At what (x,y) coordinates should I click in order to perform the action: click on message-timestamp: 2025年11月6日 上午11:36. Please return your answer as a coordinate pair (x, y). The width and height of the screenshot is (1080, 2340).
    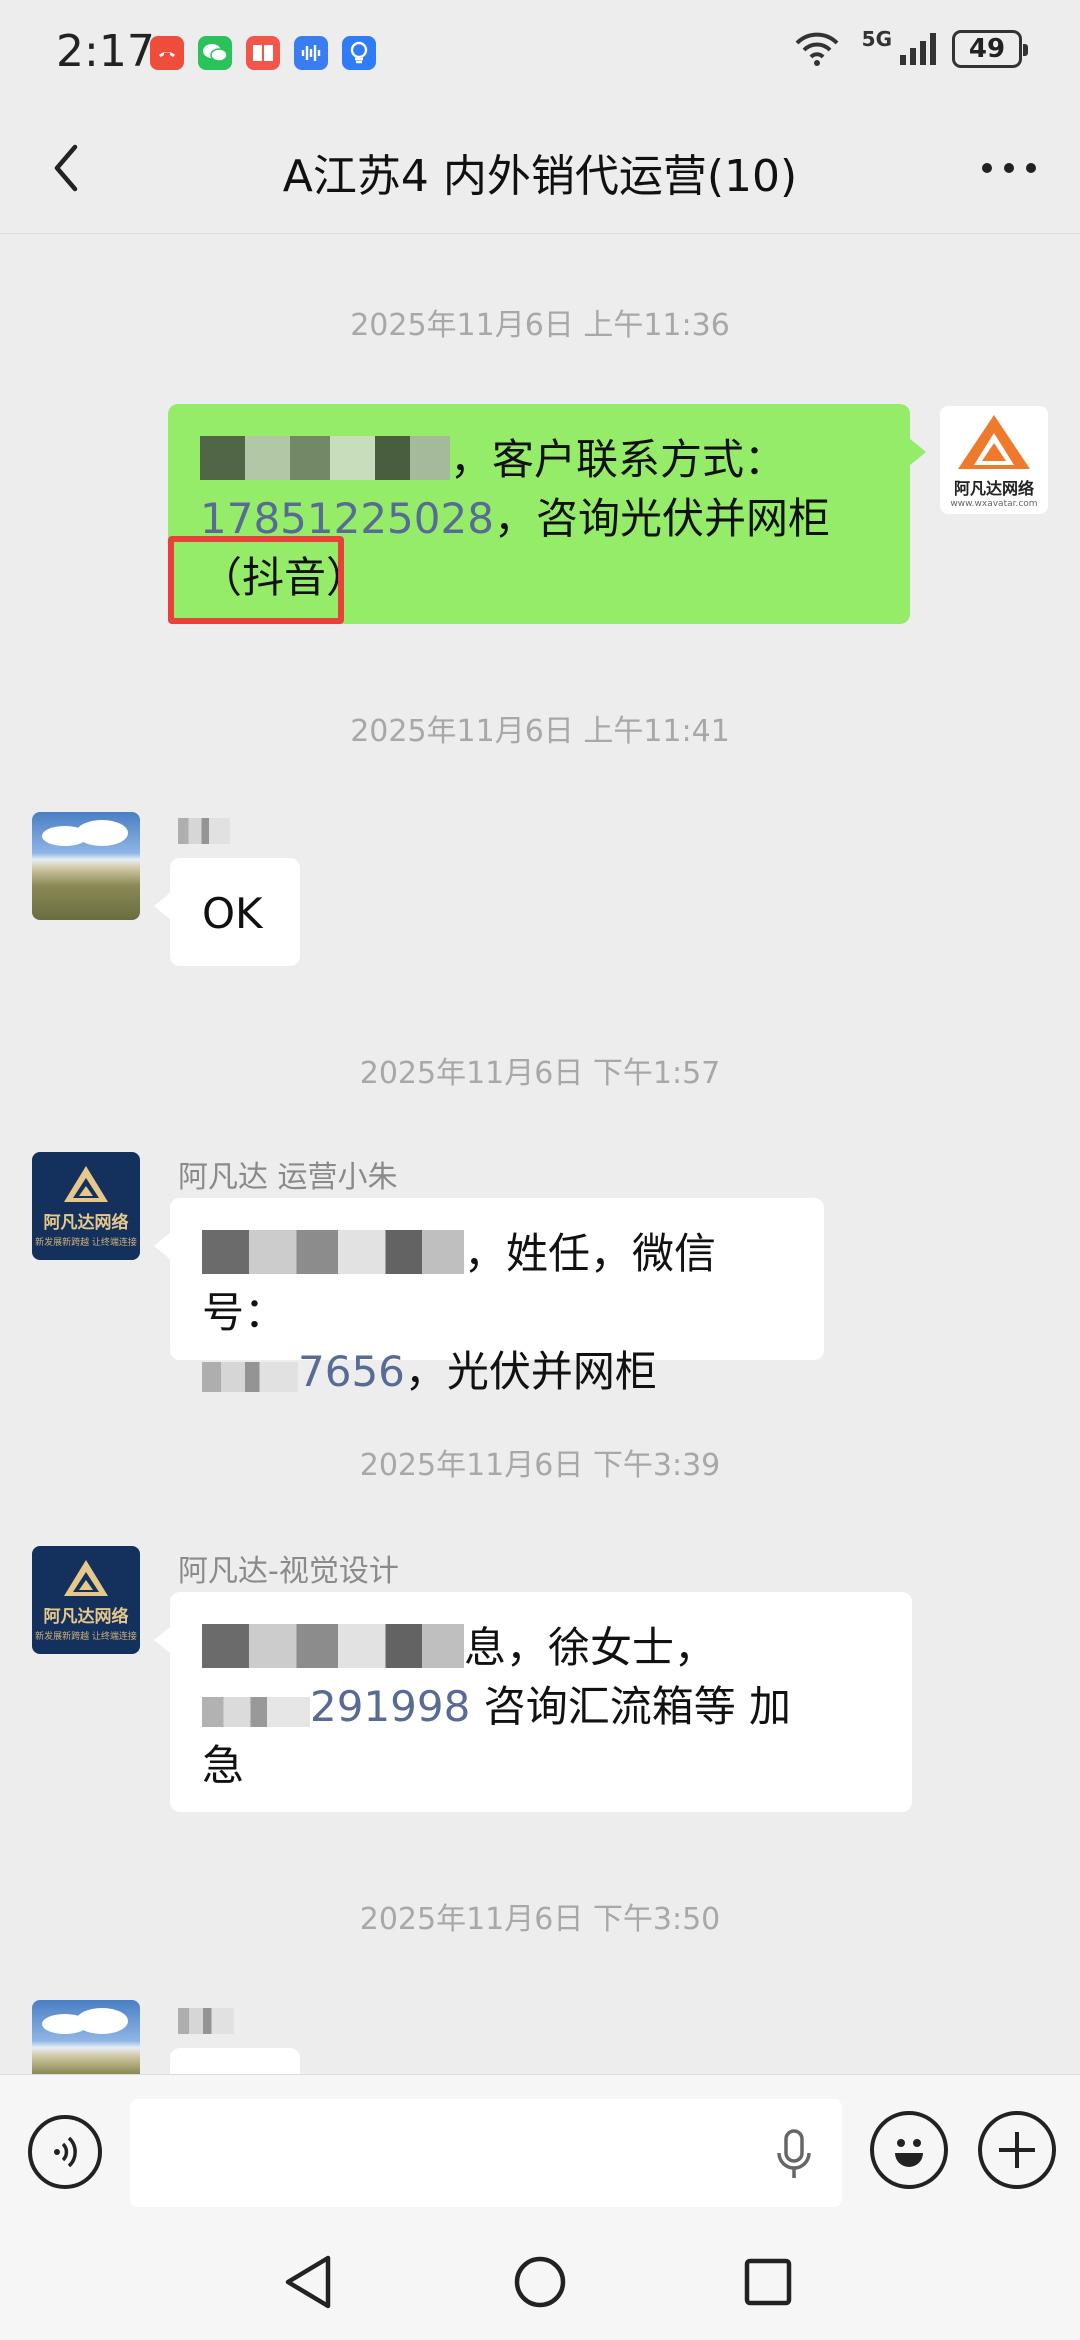
    Looking at the image, I should click on (540, 325).